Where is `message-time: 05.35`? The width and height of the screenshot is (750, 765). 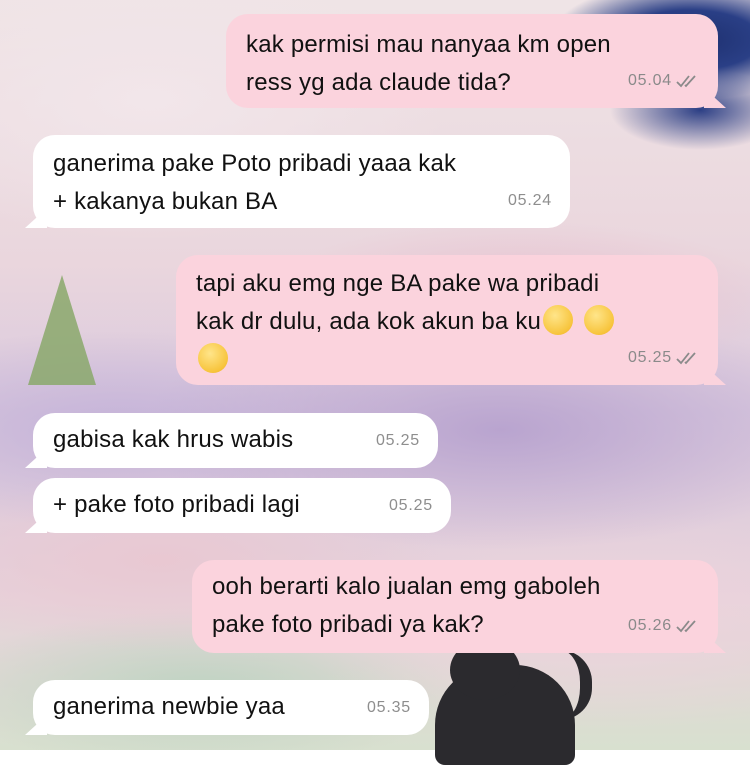 message-time: 05.35 is located at coordinates (388, 707).